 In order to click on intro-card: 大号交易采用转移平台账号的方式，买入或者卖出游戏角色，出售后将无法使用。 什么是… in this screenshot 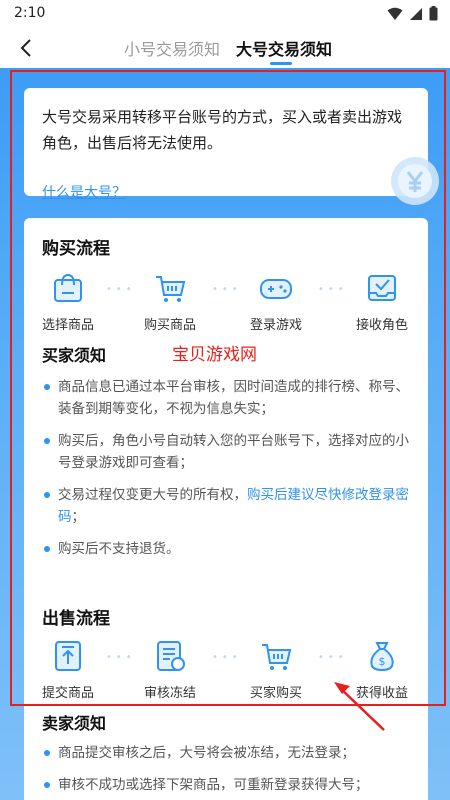, I will do `click(226, 144)`.